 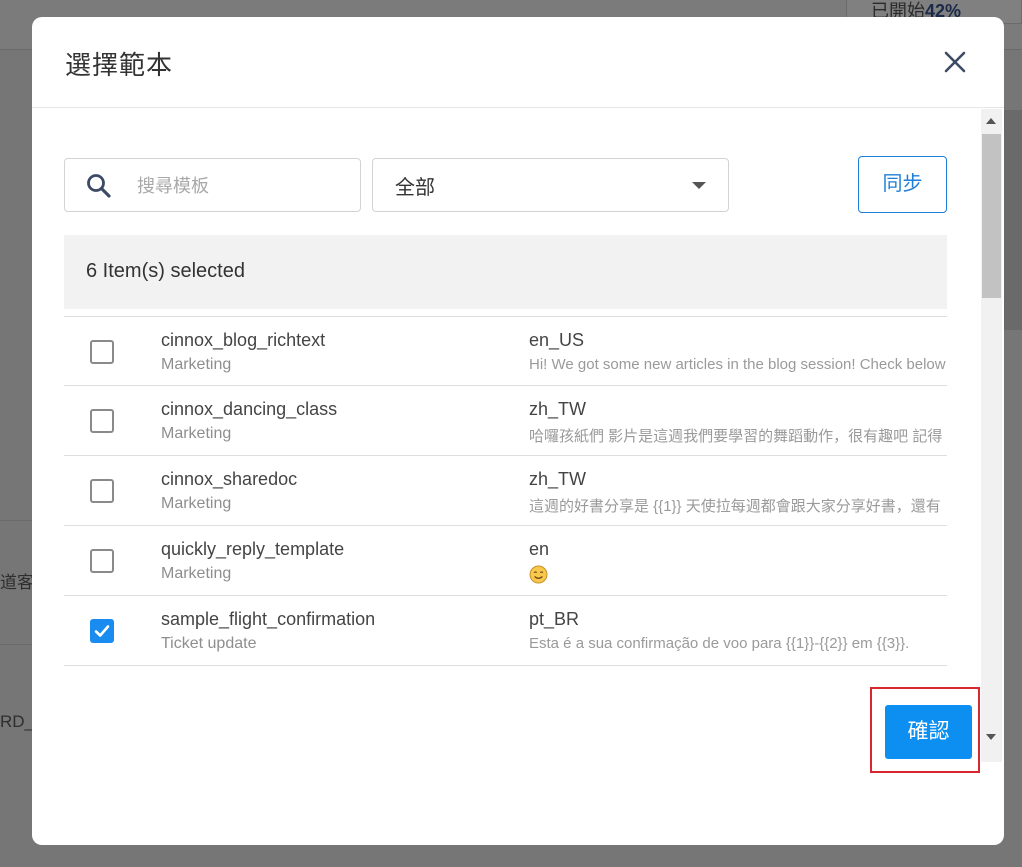 I want to click on checkmark-icon, so click(x=102, y=631).